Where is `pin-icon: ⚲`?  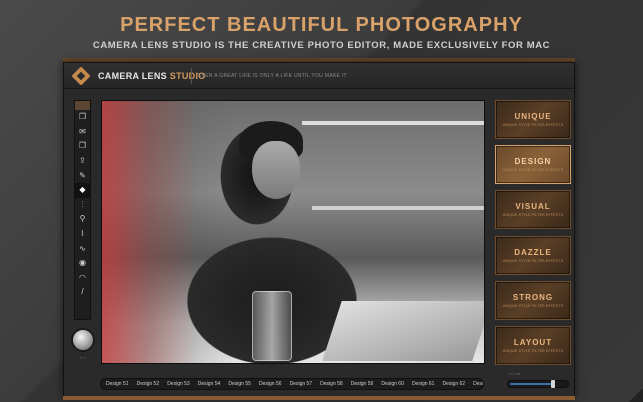
pin-icon: ⚲ is located at coordinates (82, 219).